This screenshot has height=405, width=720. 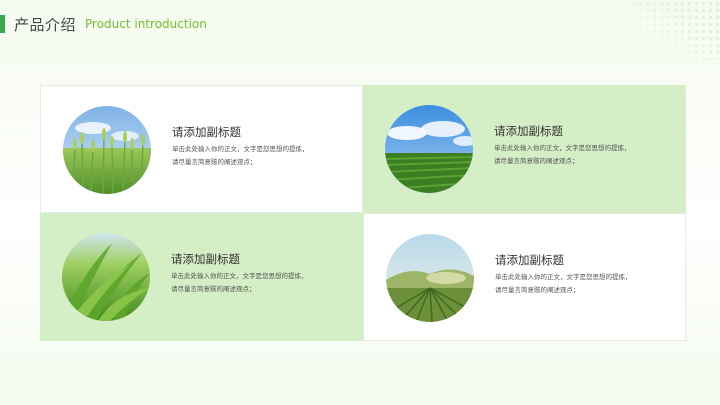 I want to click on wheat-closeup-image, so click(x=106, y=277).